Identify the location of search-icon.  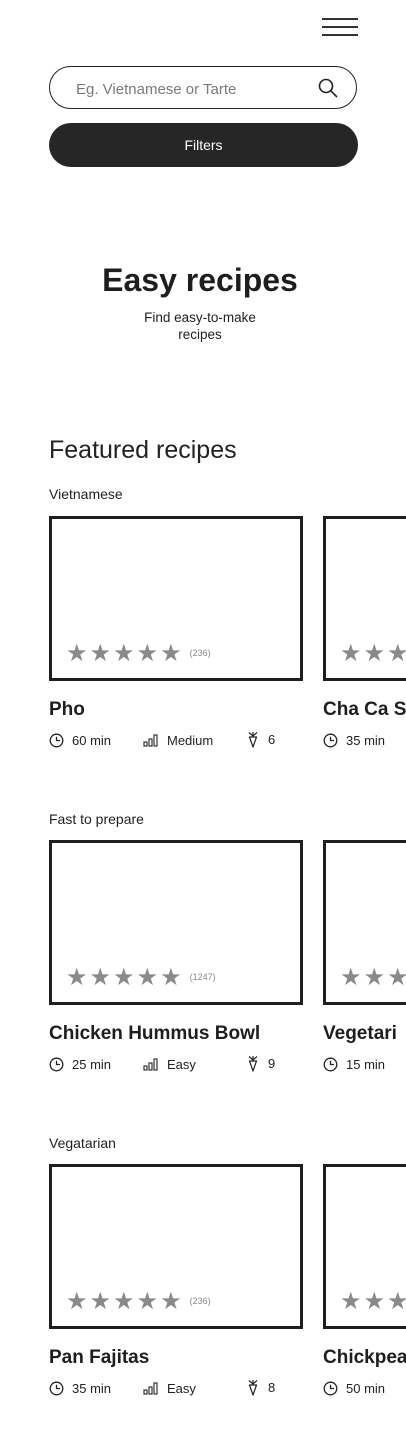
(328, 88).